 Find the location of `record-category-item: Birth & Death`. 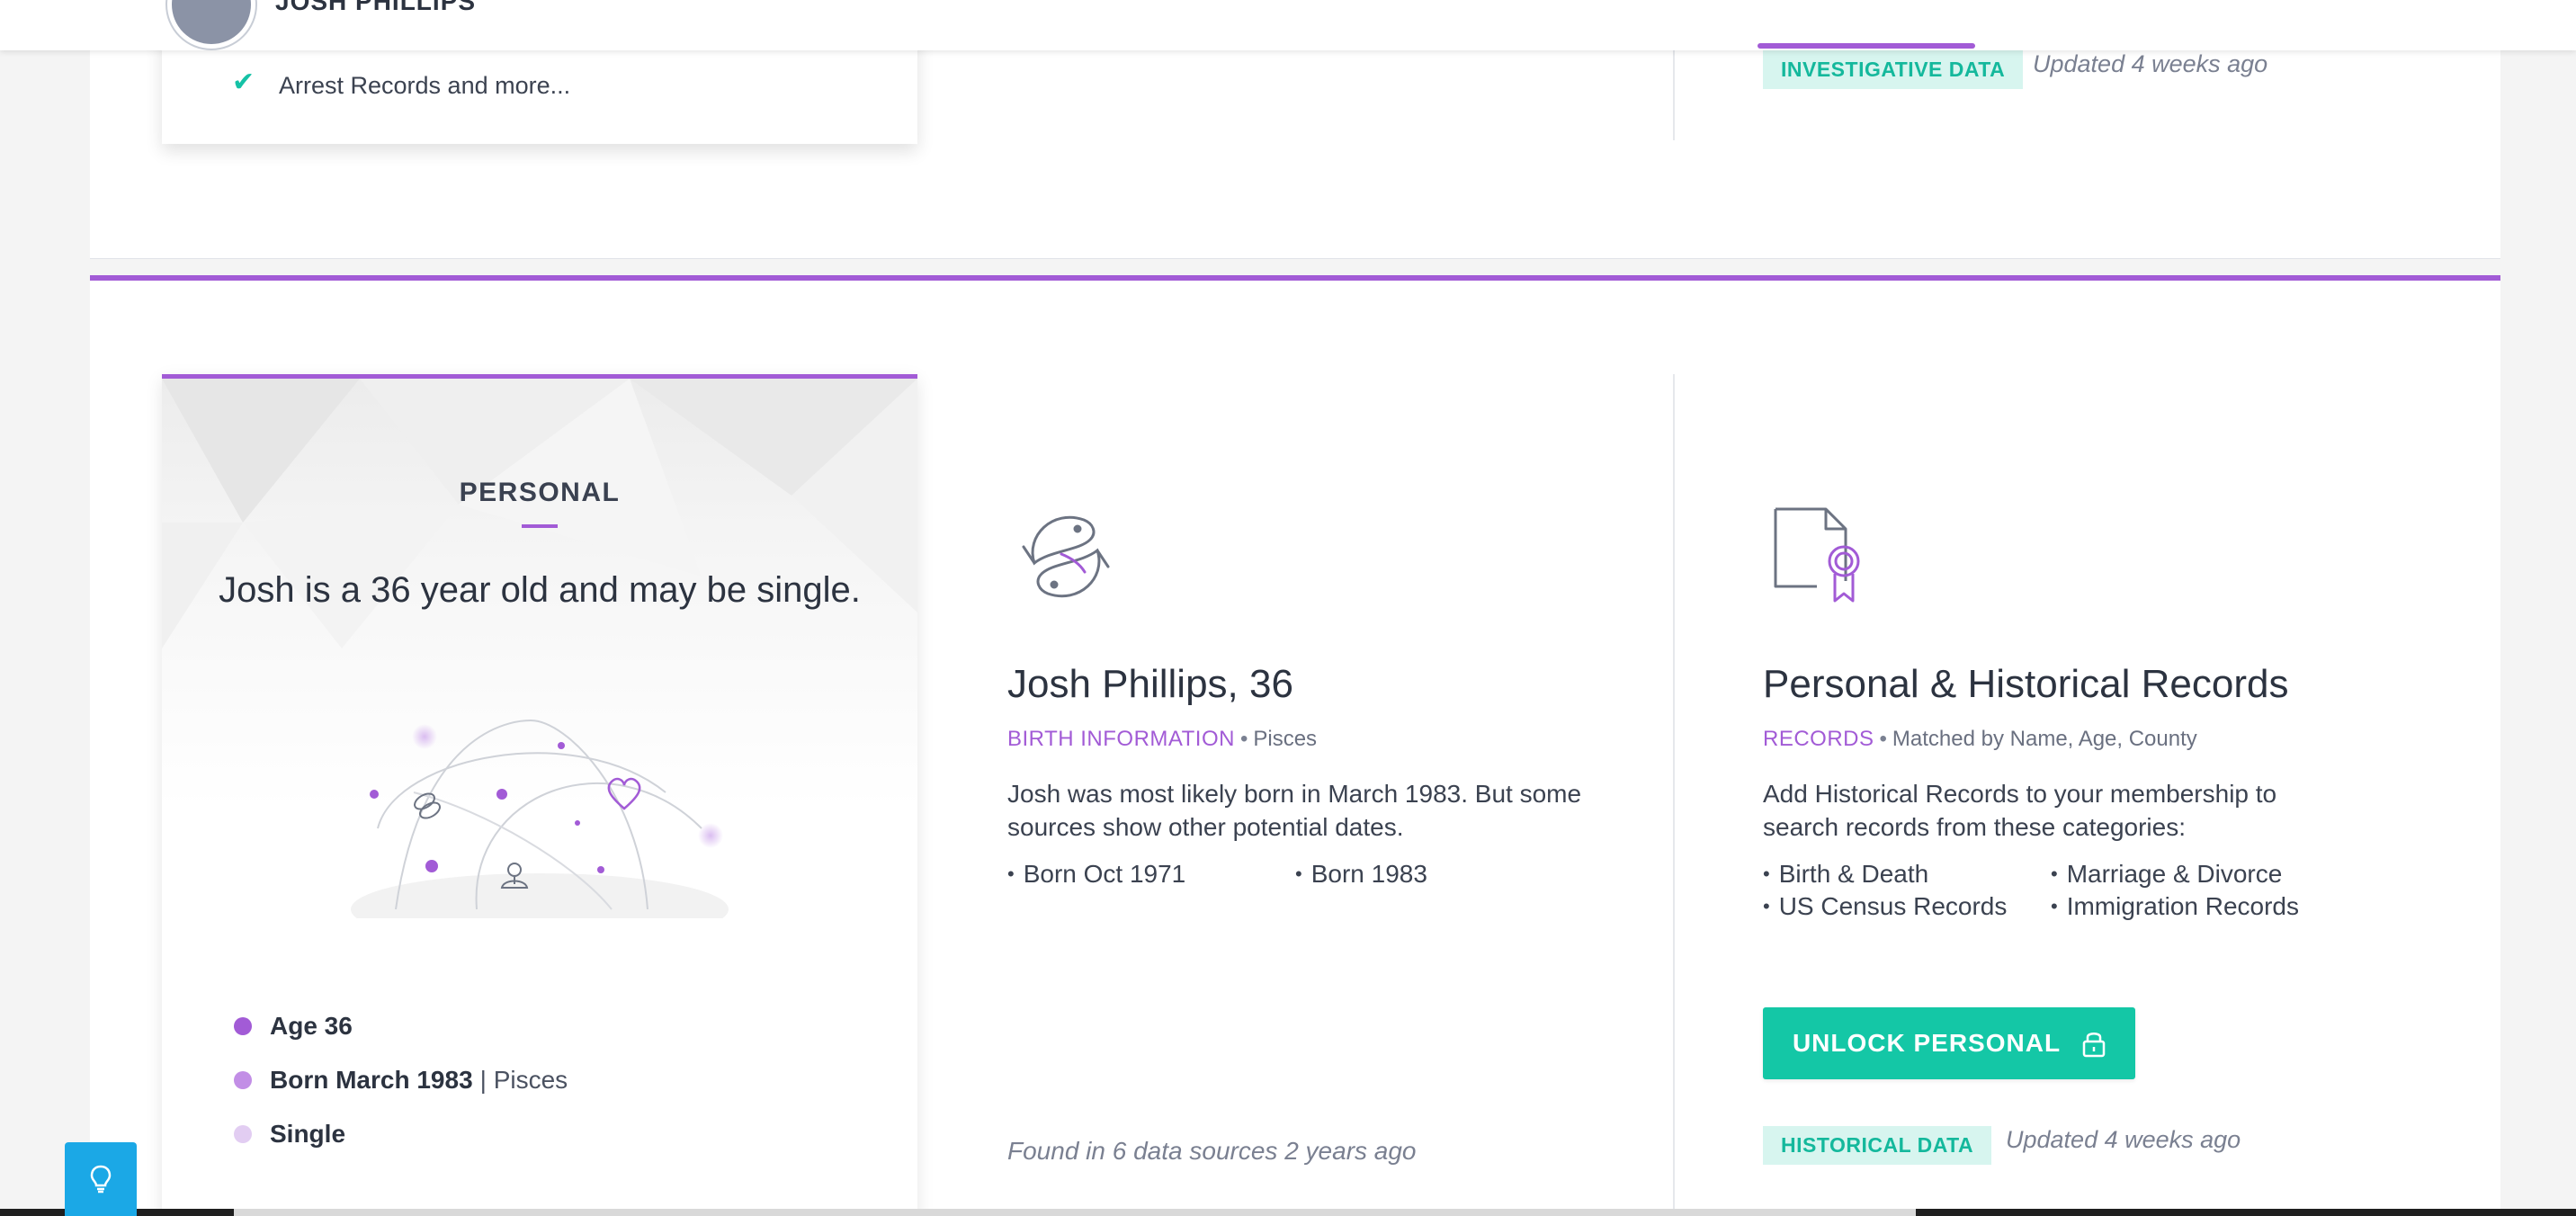

record-category-item: Birth & Death is located at coordinates (1889, 875).